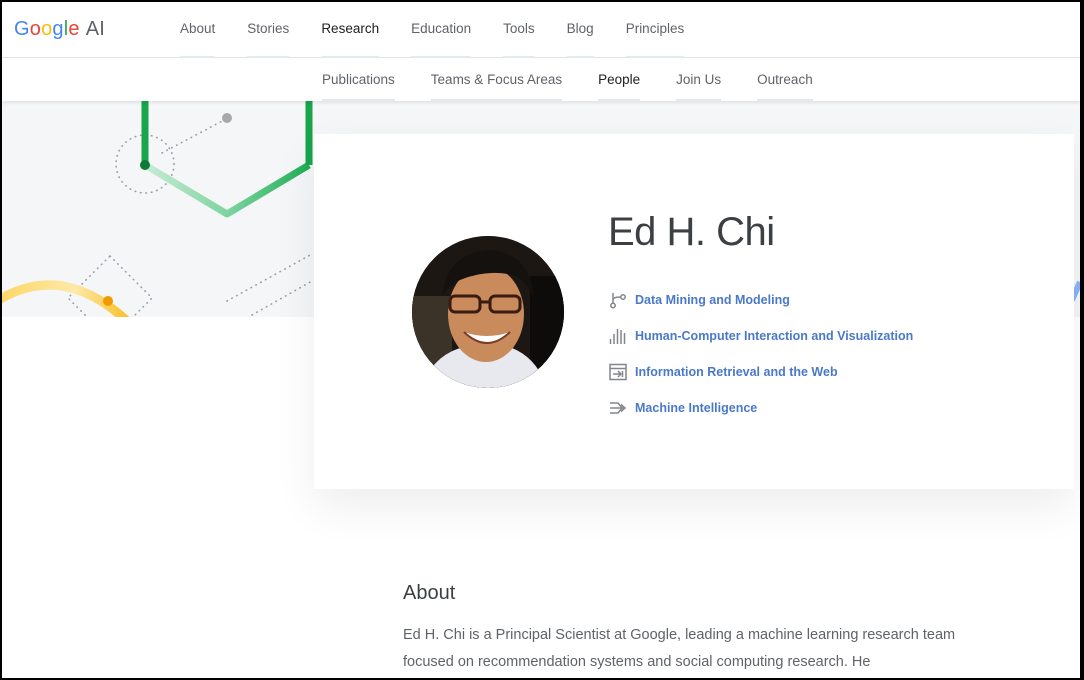  Describe the element at coordinates (785, 79) in the screenshot. I see `subnav-outreach: Outreach` at that location.